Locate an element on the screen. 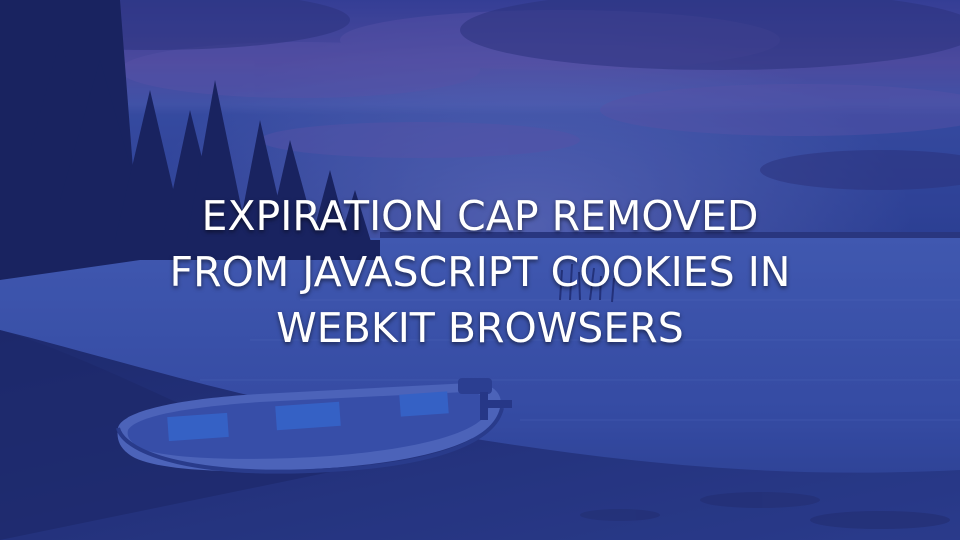 The image size is (960, 540). headline-line-1: EXPIRATION CAP REMOVED is located at coordinates (480, 216).